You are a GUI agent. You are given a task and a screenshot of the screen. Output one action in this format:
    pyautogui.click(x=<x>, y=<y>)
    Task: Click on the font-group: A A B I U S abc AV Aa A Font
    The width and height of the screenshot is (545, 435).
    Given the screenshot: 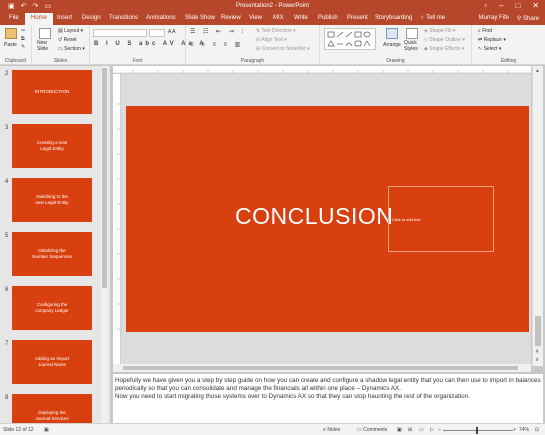 What is the action you would take?
    pyautogui.click(x=147, y=45)
    